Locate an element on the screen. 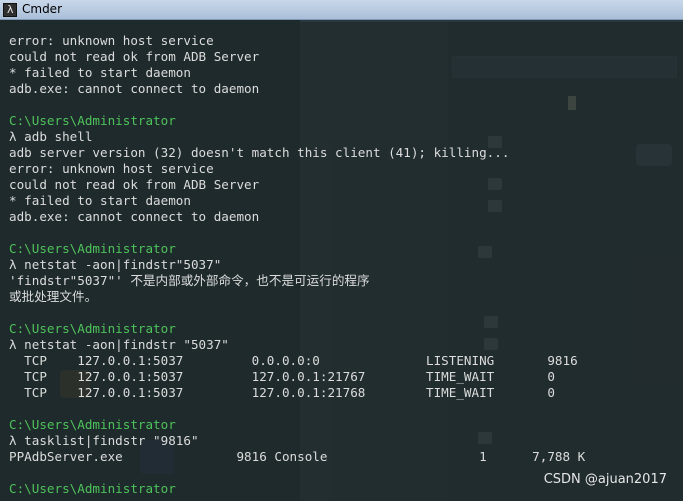 This screenshot has width=683, height=501. cmder-app-icon is located at coordinates (10, 10).